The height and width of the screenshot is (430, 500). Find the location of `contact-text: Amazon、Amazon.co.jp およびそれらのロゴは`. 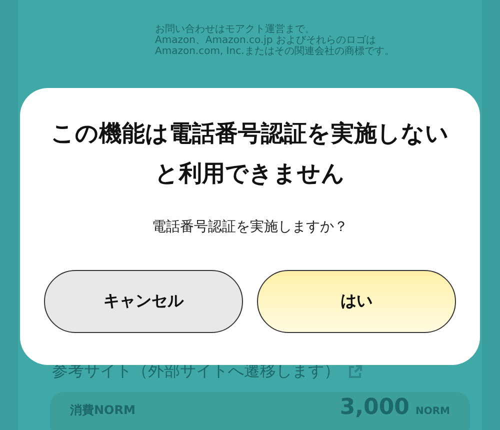

contact-text: Amazon、Amazon.co.jp およびそれらのロゴは is located at coordinates (266, 40).